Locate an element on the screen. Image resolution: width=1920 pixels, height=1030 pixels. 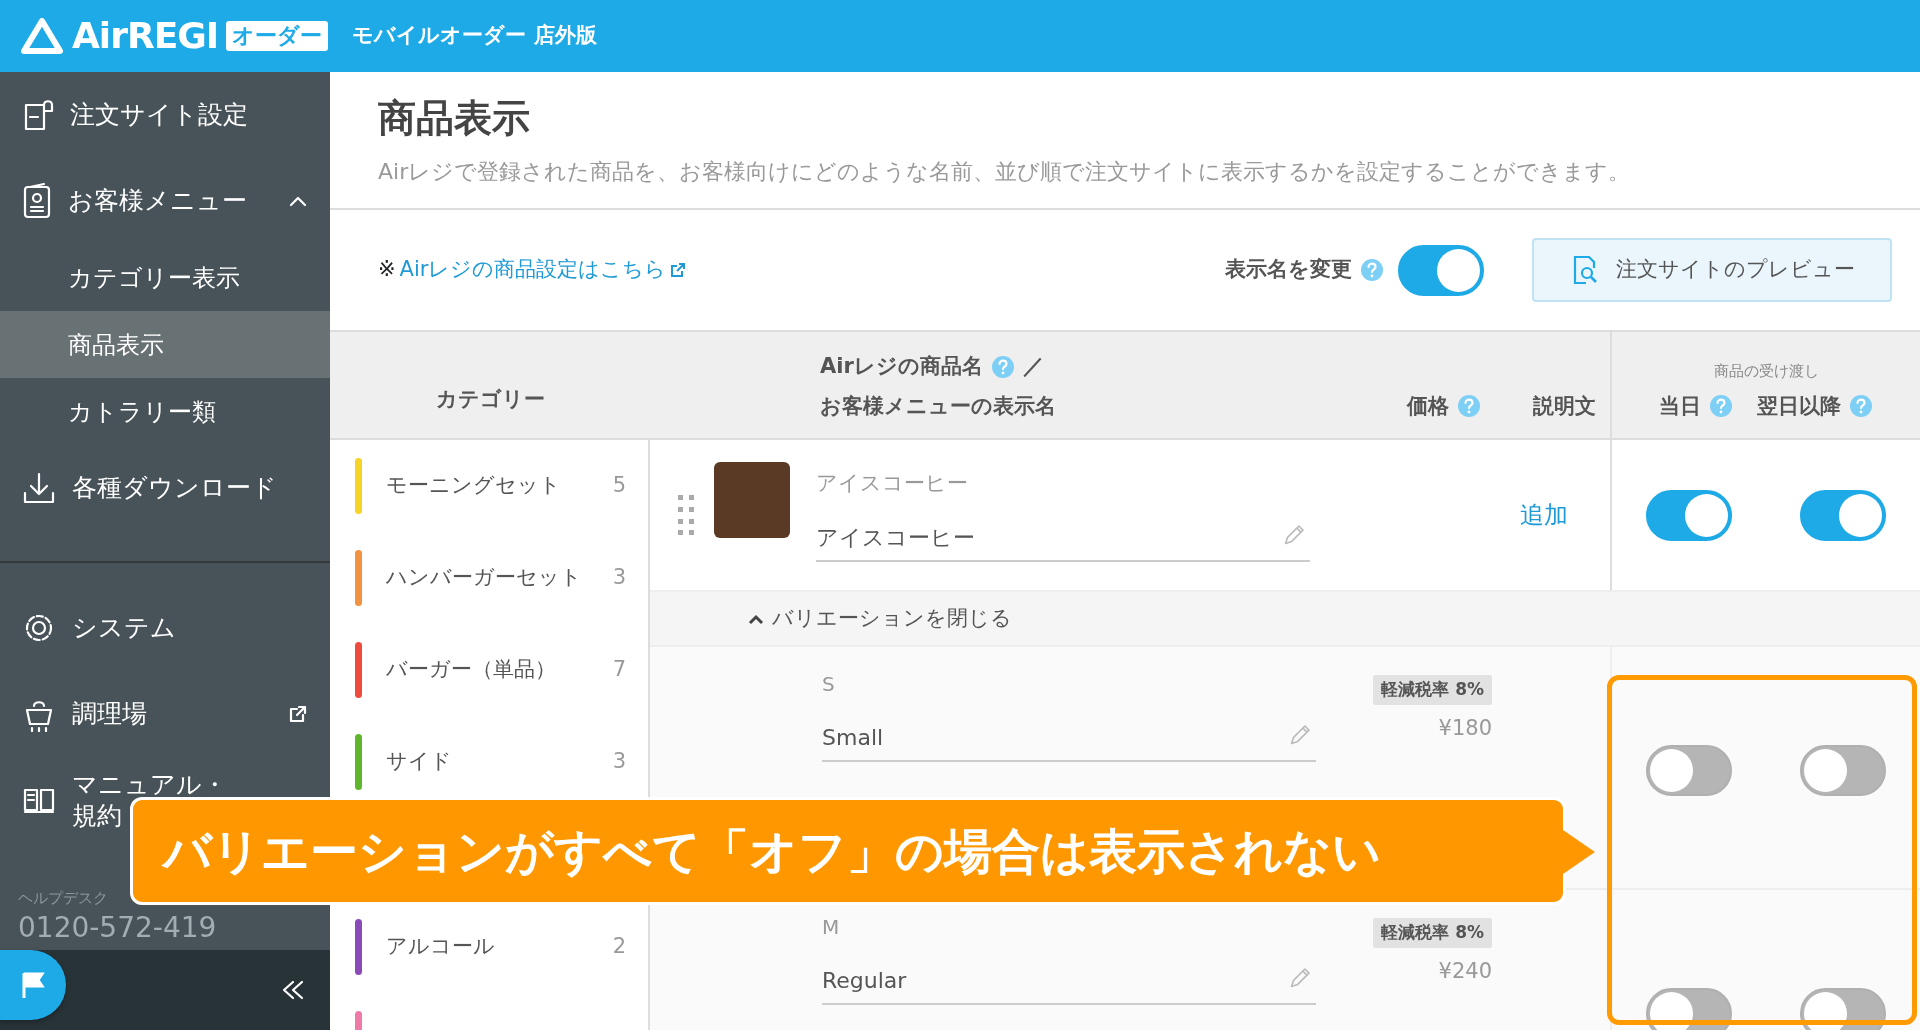
category-count: 5 is located at coordinates (619, 486).